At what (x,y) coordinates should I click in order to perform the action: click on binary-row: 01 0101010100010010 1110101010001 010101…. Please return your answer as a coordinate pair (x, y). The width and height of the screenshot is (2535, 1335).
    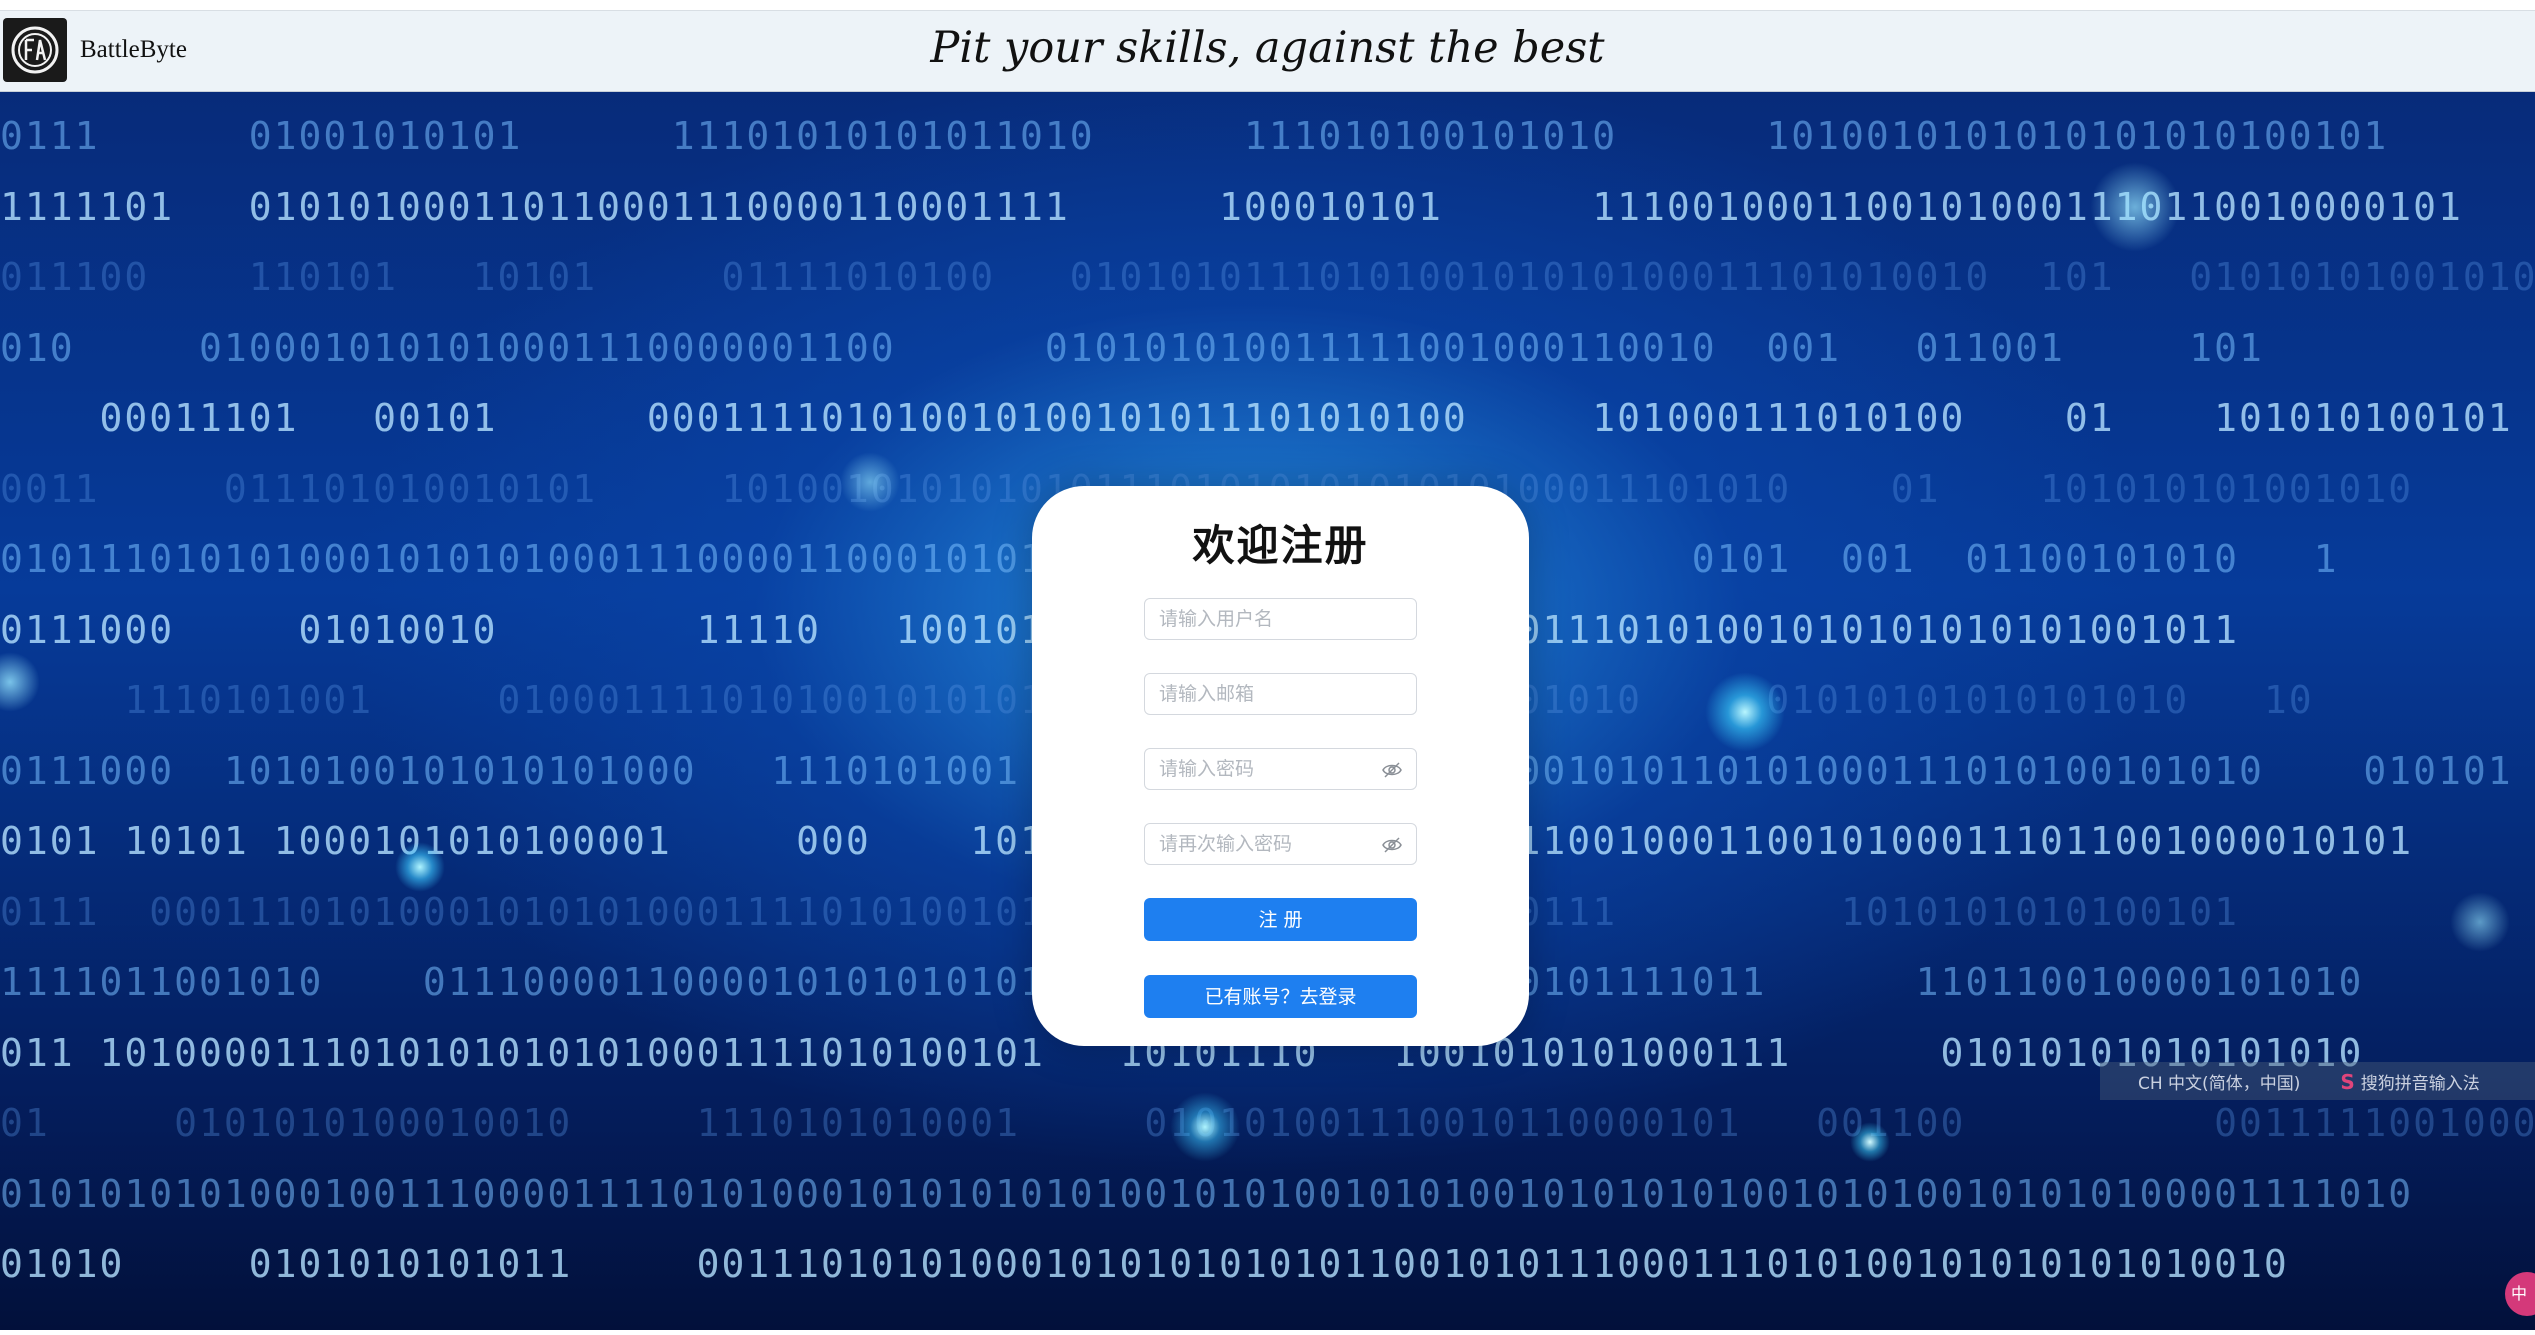
    Looking at the image, I should click on (1267, 1123).